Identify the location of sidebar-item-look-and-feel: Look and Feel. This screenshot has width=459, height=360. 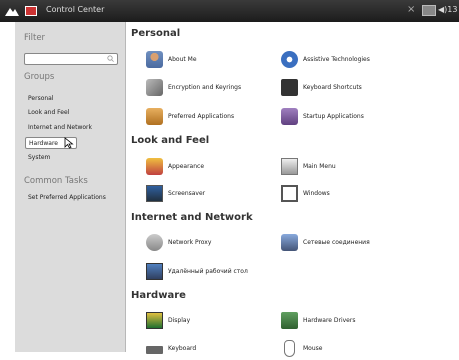
(48, 112).